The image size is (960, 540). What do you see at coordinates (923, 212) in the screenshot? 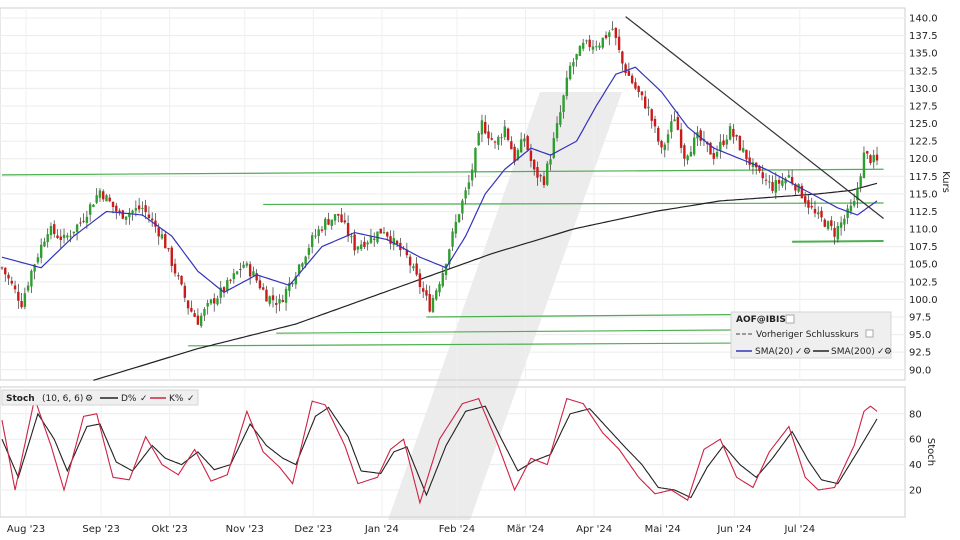
I see `price-y-tick: 112.5` at bounding box center [923, 212].